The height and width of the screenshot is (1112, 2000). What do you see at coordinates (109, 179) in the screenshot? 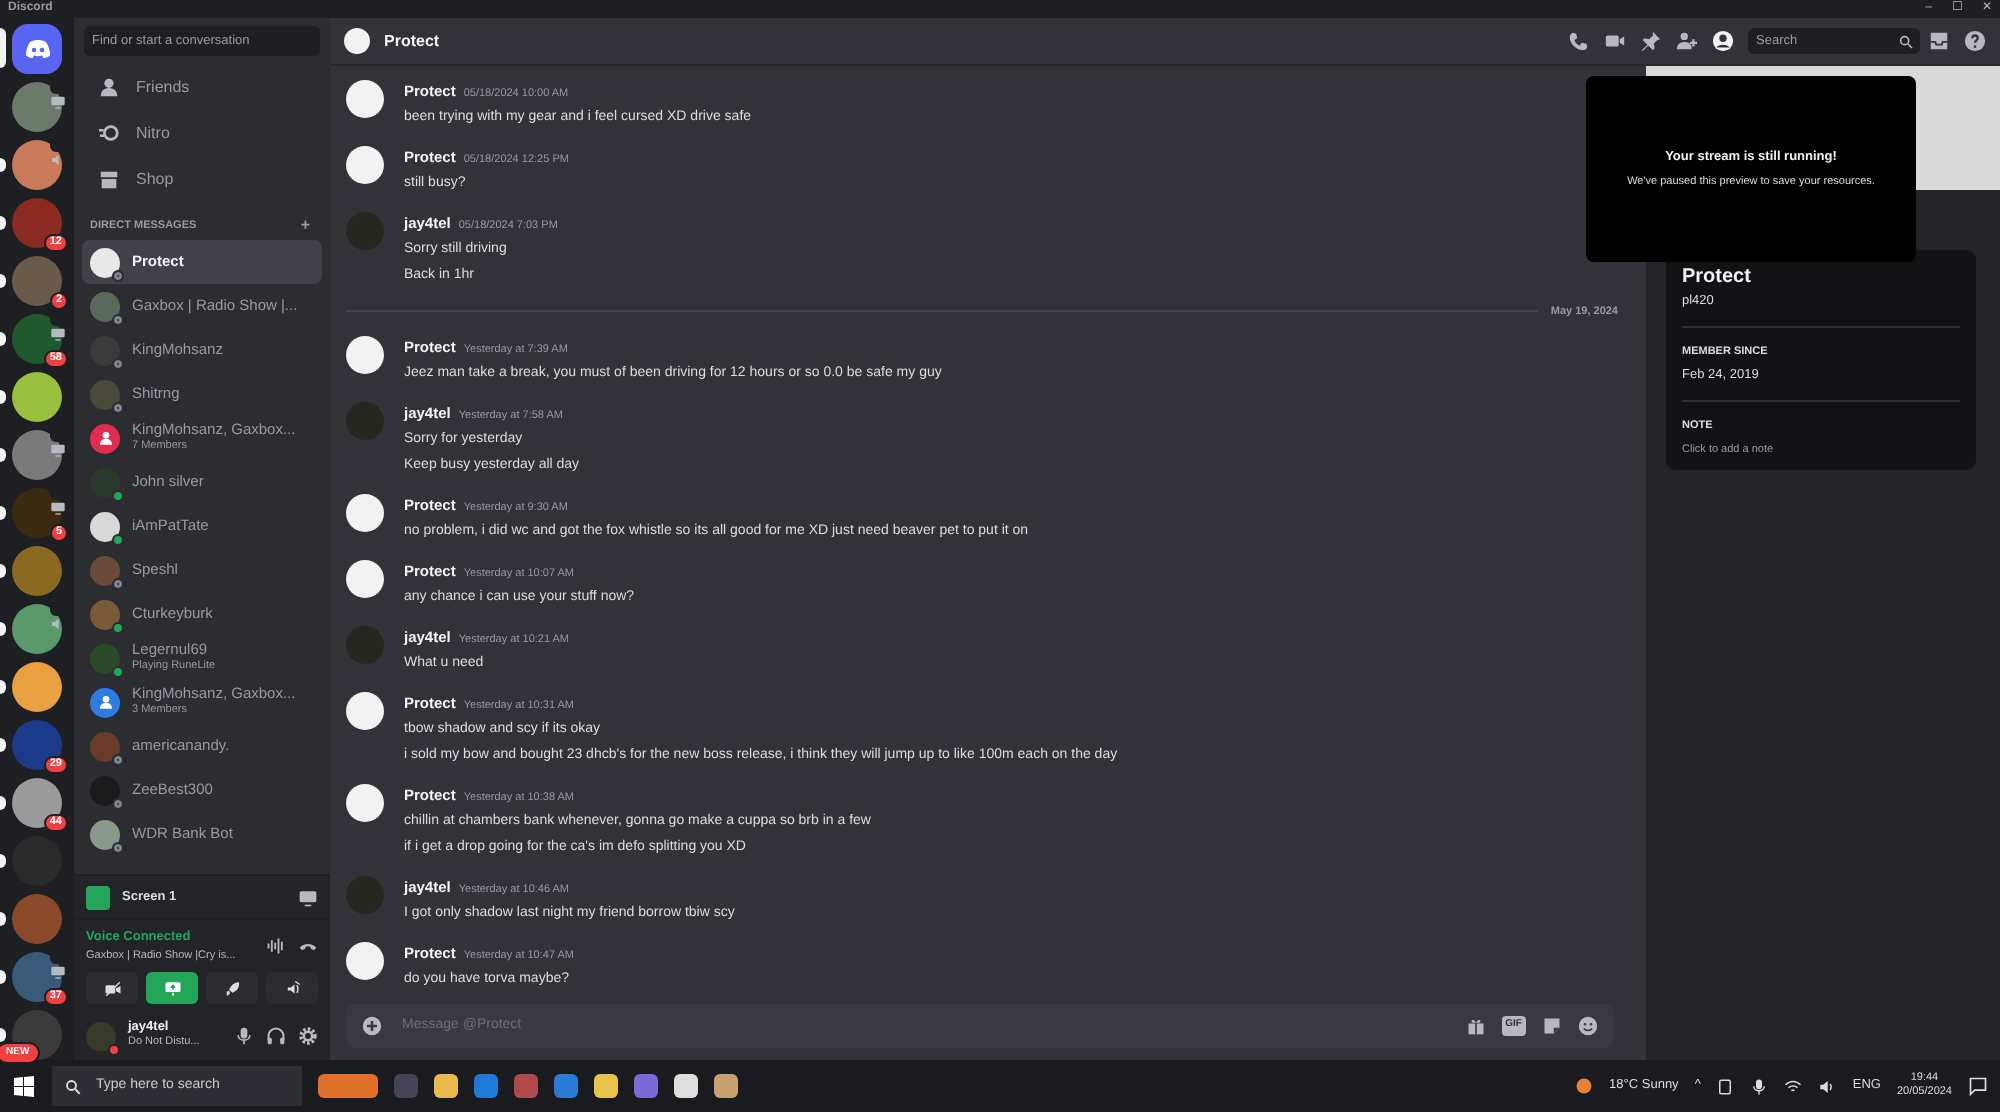
I see `shop-icon` at bounding box center [109, 179].